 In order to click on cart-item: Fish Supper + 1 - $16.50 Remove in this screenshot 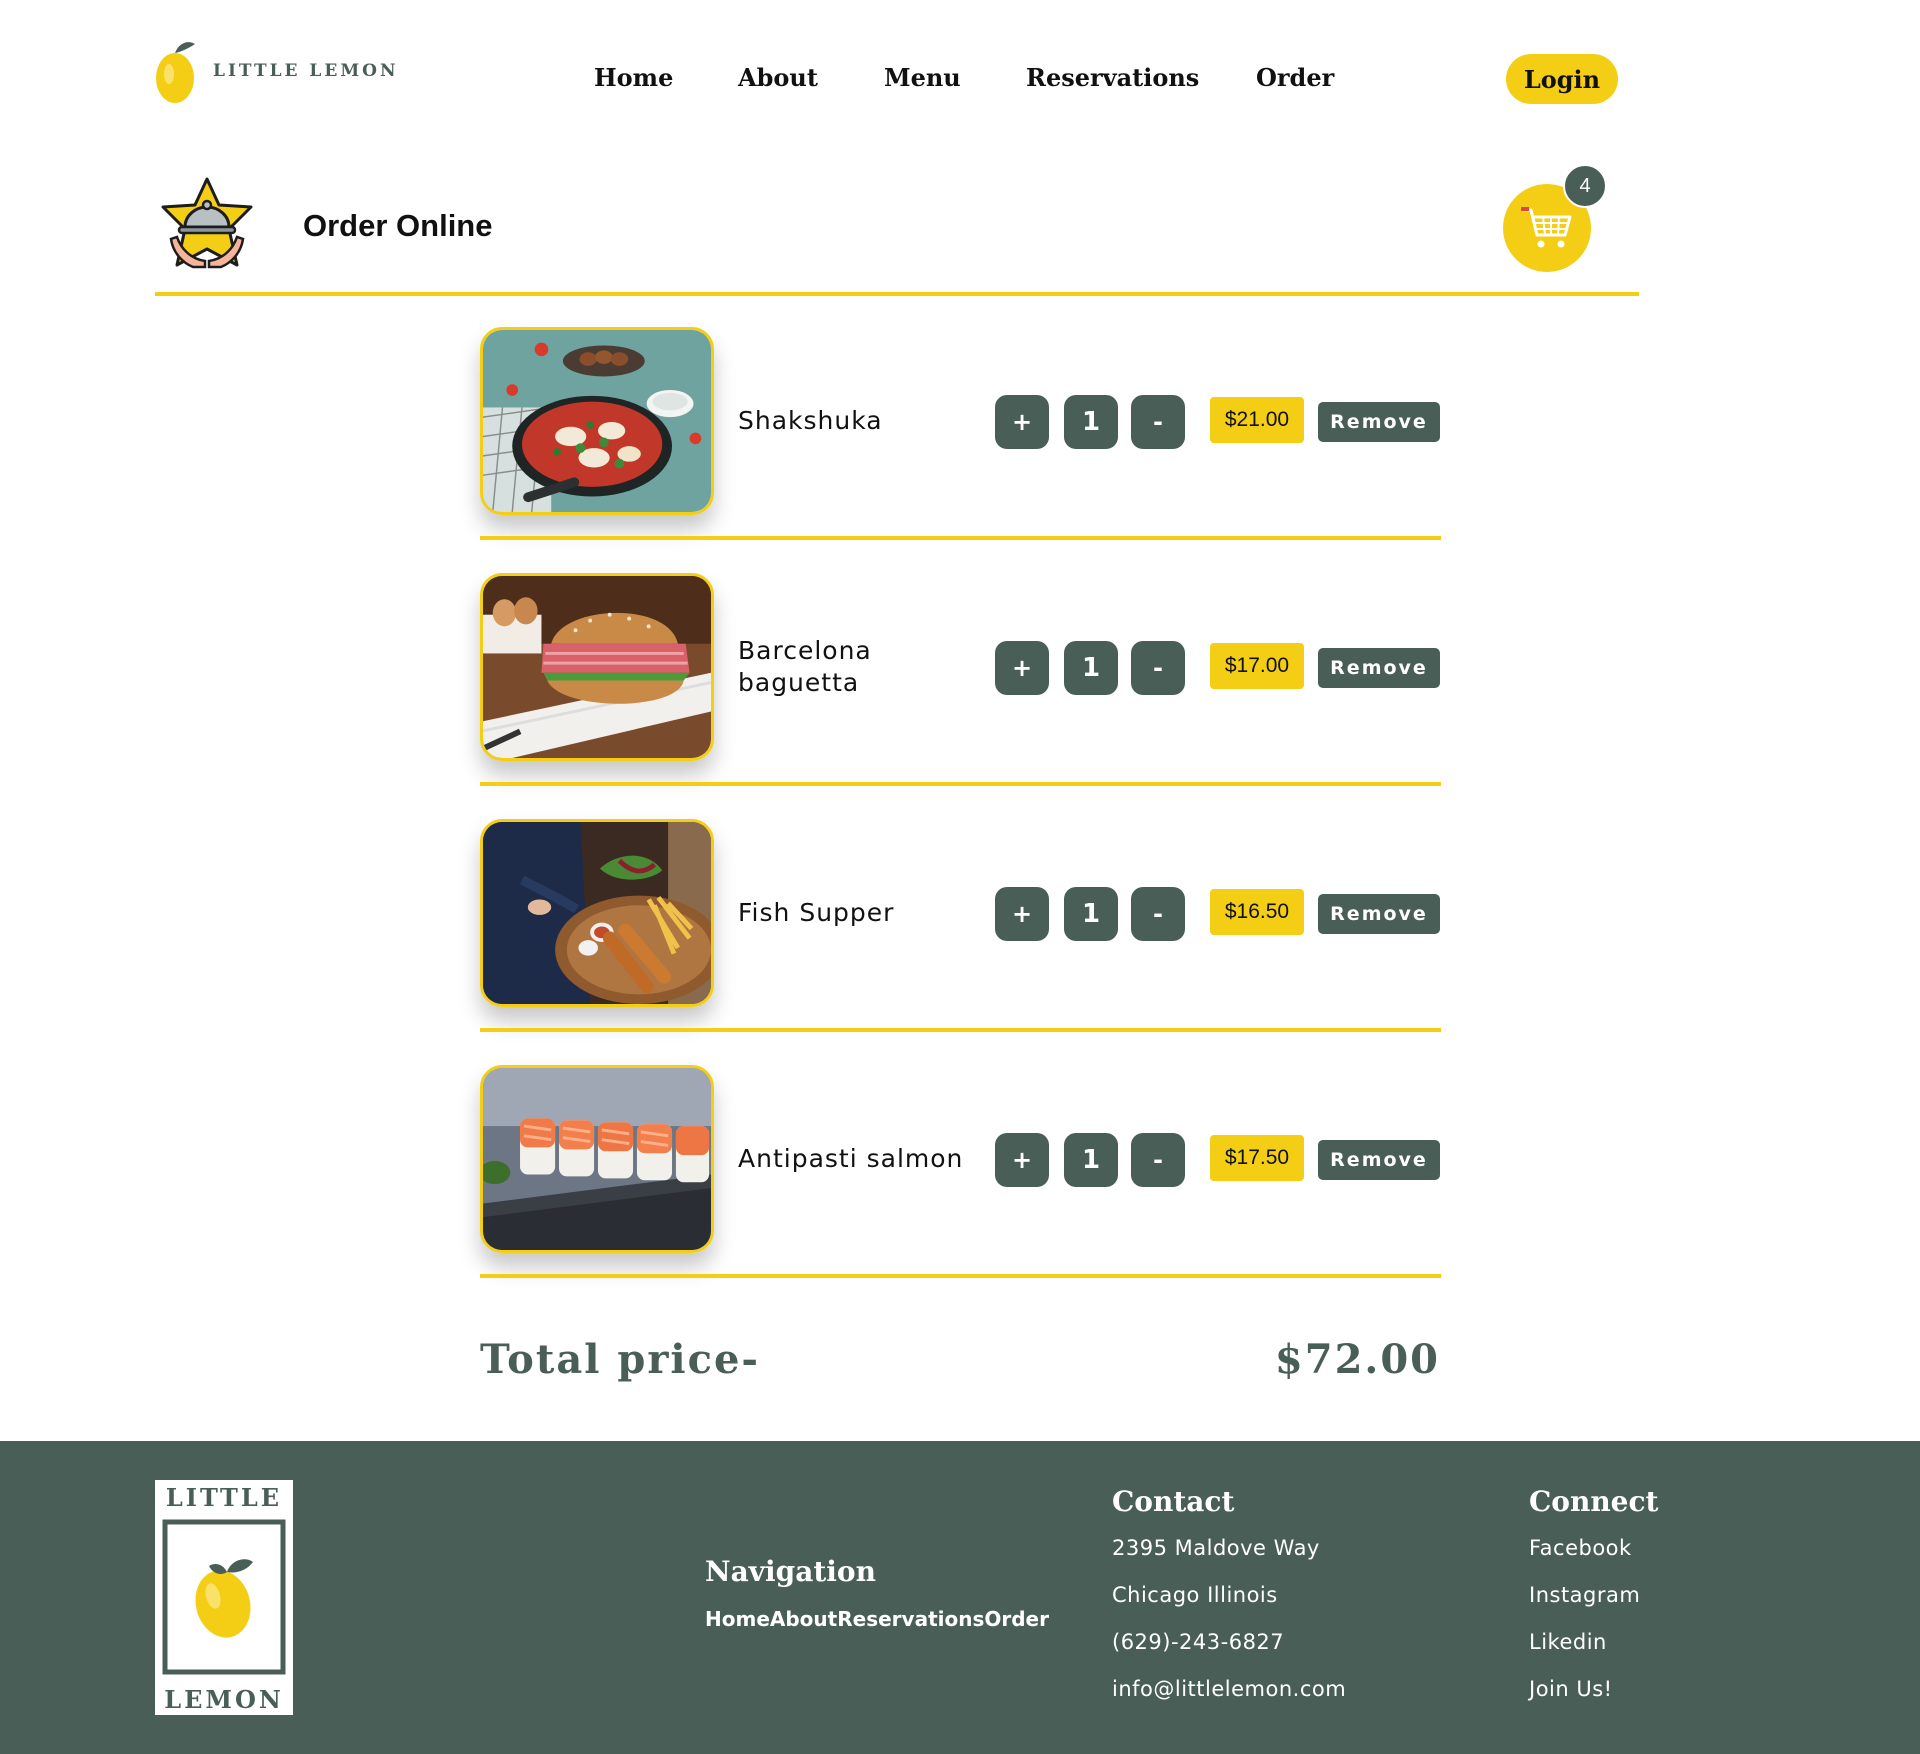, I will do `click(960, 942)`.